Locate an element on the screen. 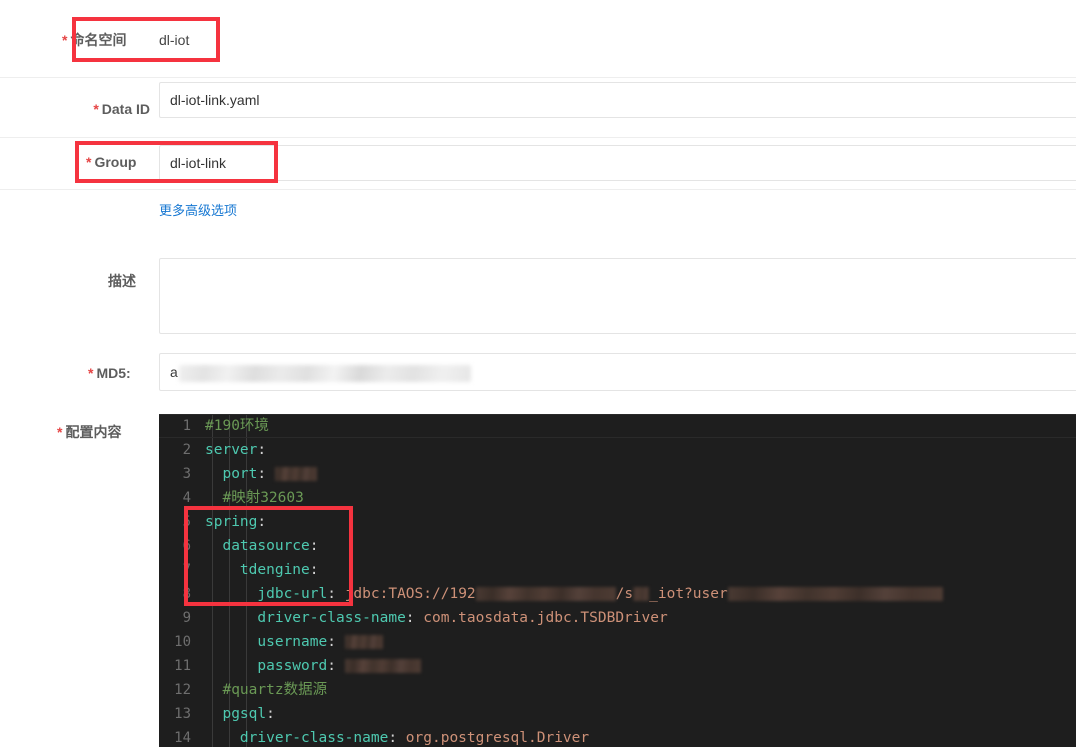 This screenshot has height=747, width=1076. group-input: dl-iot-link is located at coordinates (617, 163).